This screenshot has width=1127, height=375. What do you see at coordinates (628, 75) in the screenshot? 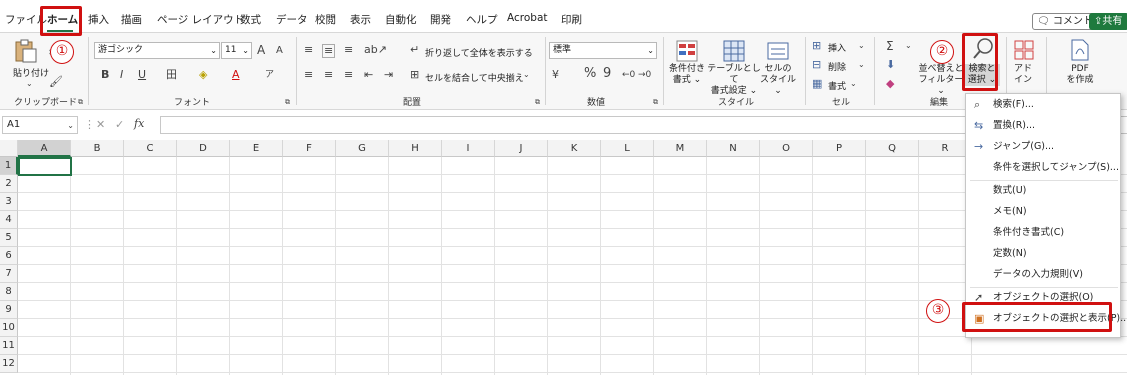
I see `increase-decimal-icon: ←0` at bounding box center [628, 75].